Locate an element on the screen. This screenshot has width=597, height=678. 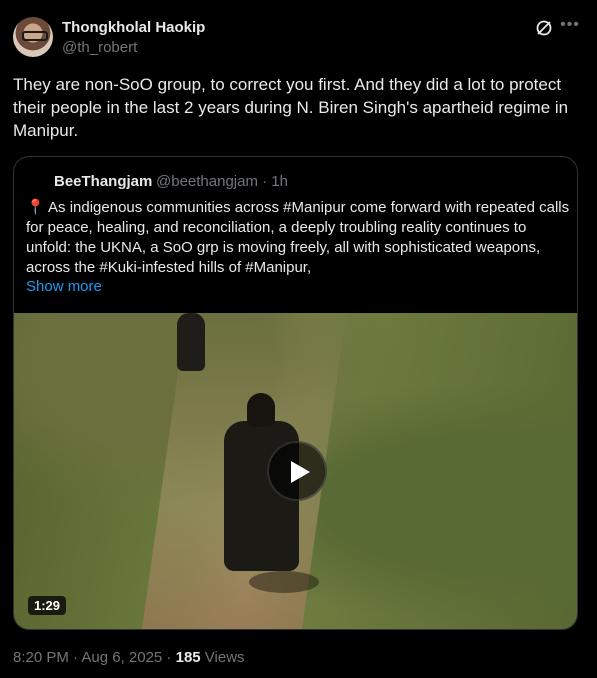
author-avatar is located at coordinates (33, 37).